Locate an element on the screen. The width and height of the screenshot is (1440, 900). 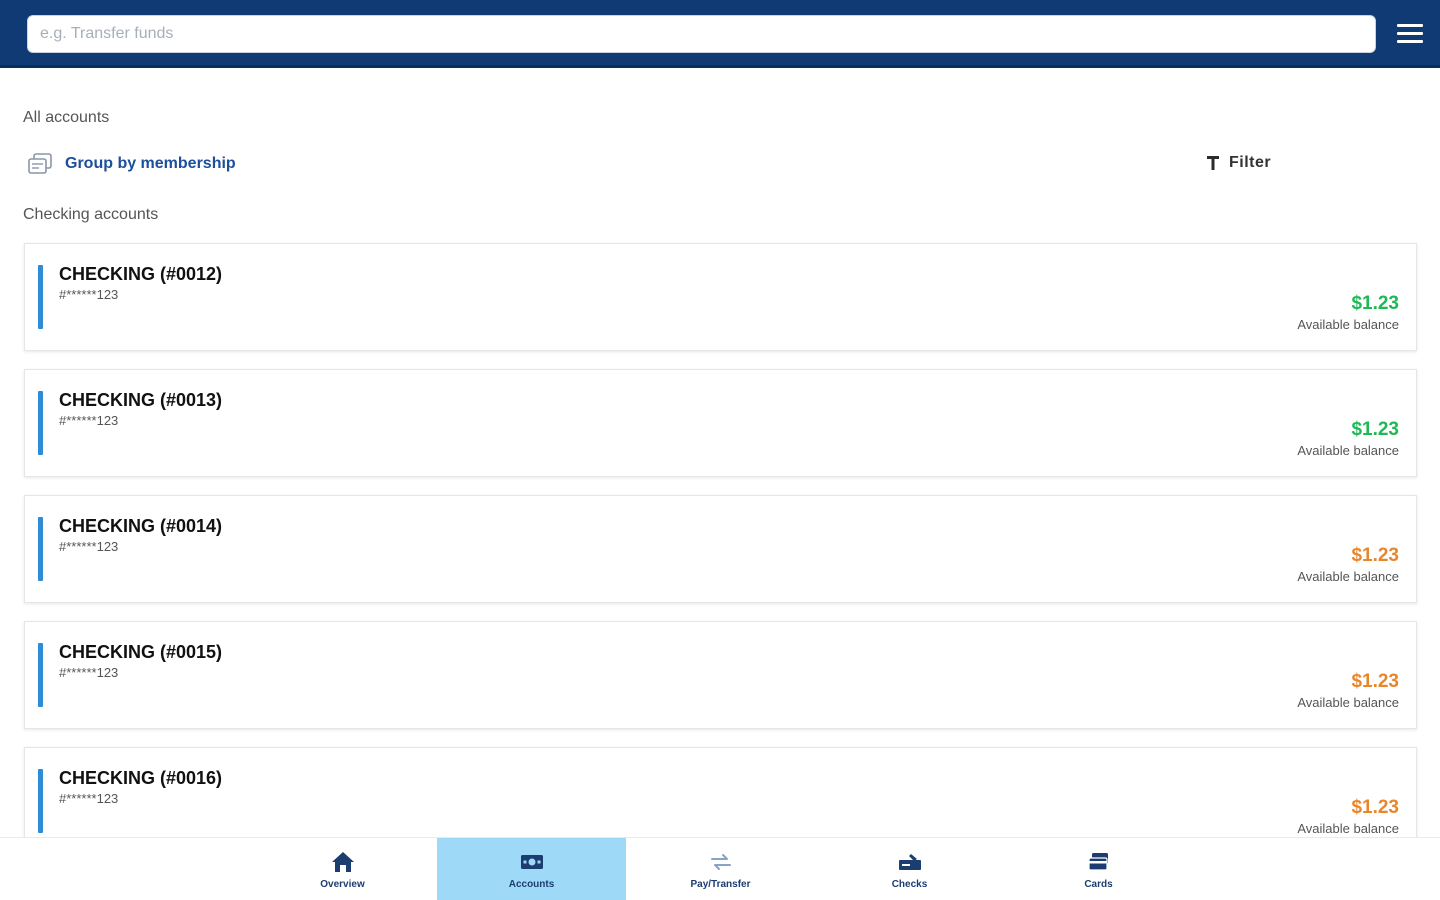
top-bar is located at coordinates (720, 34).